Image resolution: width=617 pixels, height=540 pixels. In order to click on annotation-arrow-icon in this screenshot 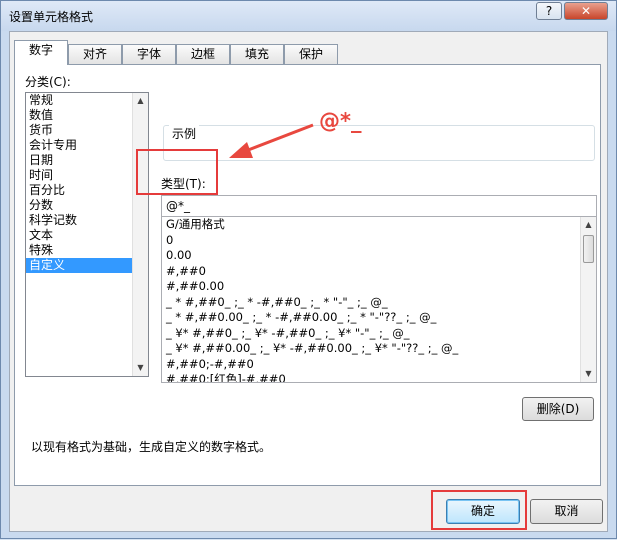, I will do `click(271, 140)`.